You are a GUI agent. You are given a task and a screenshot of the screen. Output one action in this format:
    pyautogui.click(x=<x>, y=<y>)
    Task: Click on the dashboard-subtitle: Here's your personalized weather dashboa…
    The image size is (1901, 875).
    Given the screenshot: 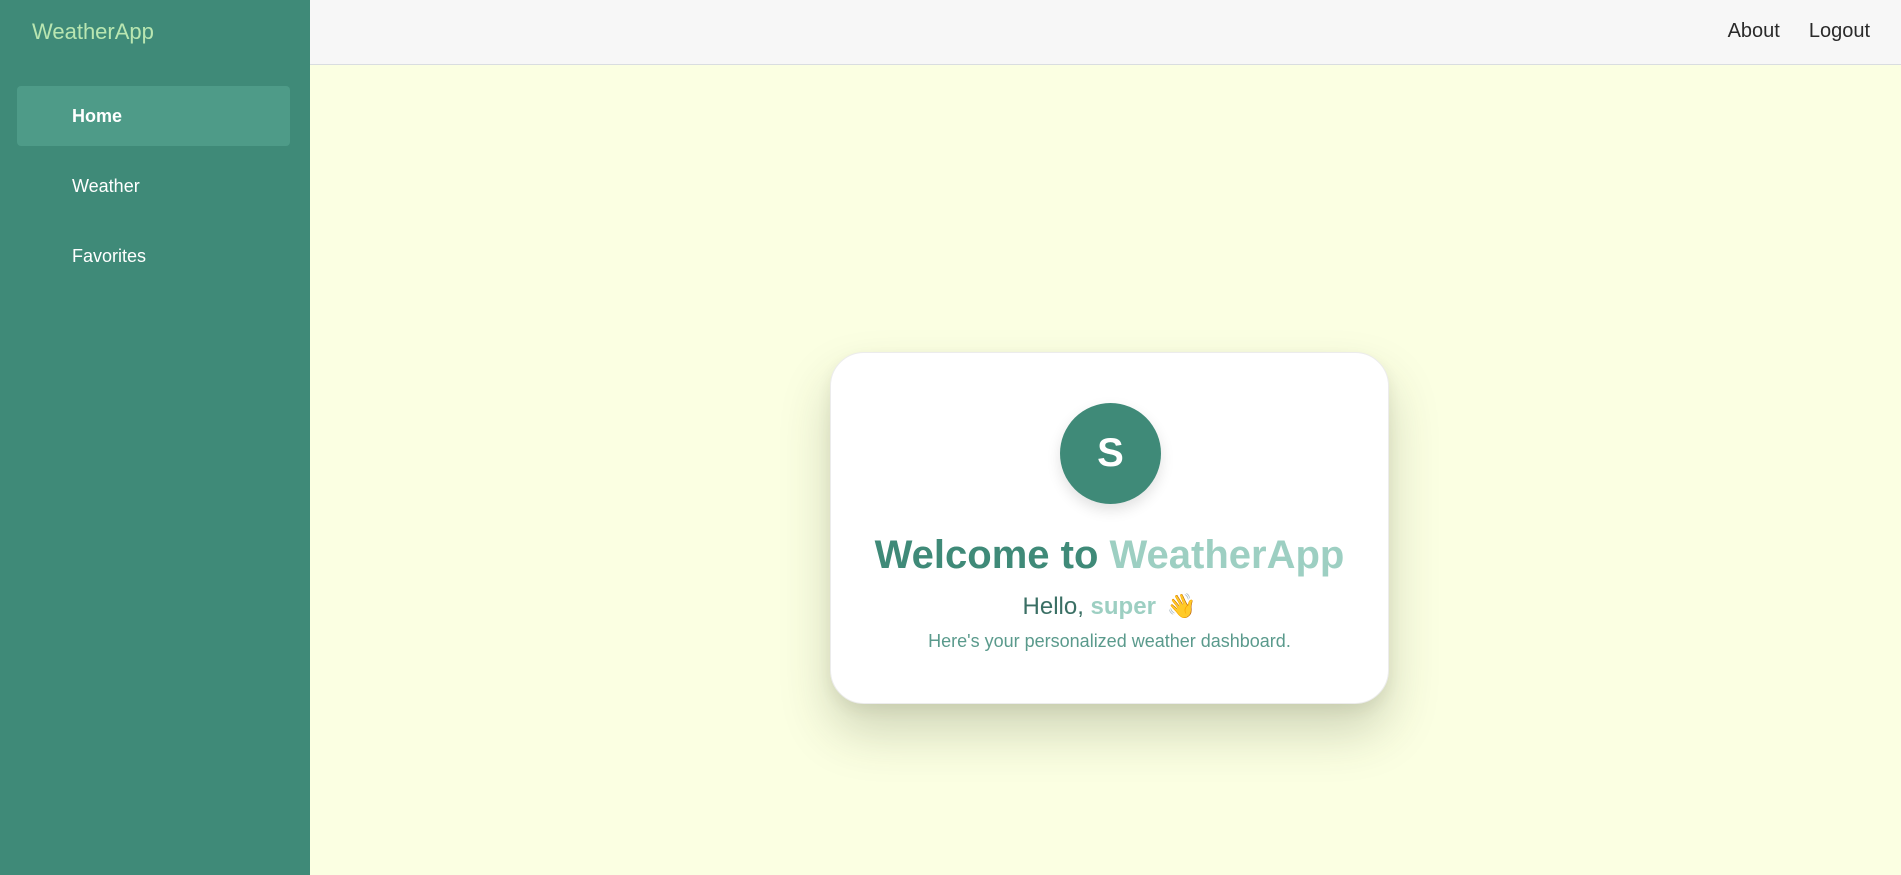 What is the action you would take?
    pyautogui.click(x=1109, y=641)
    